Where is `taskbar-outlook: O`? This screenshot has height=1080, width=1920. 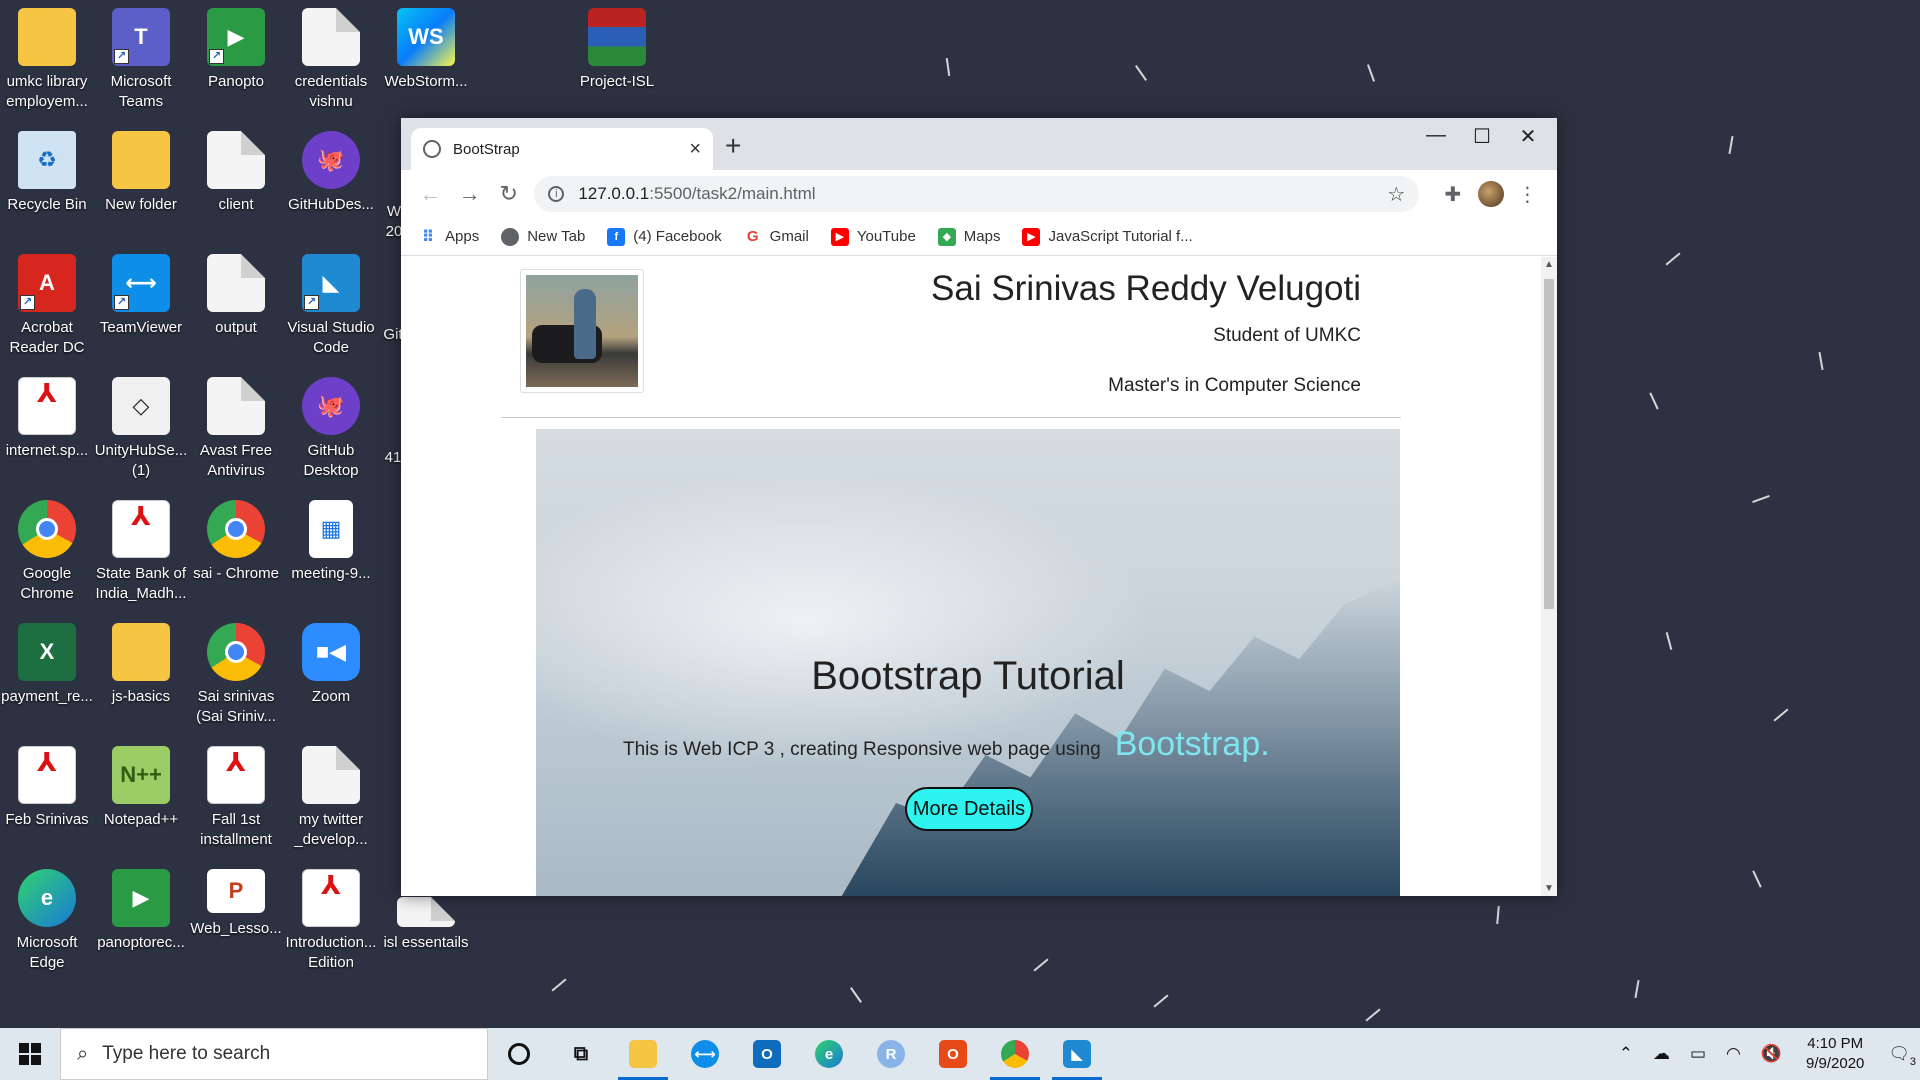
taskbar-outlook: O is located at coordinates (767, 1054).